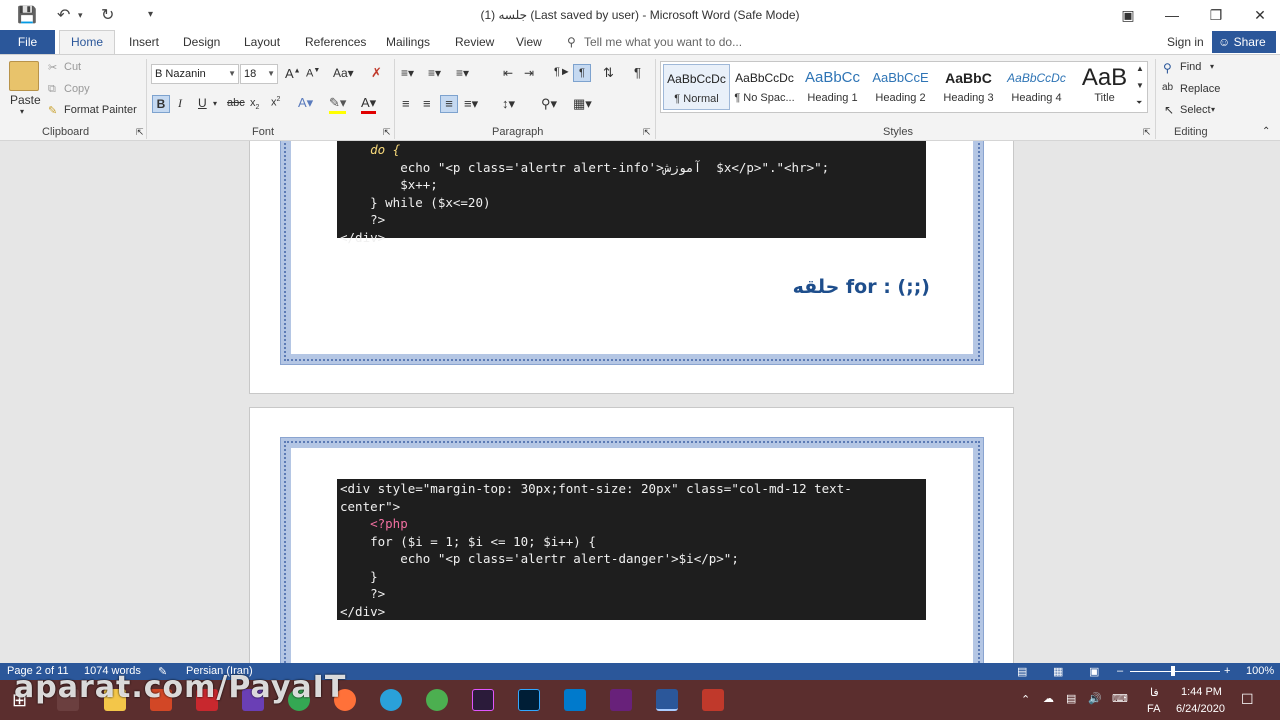  Describe the element at coordinates (713, 700) in the screenshot. I see `app-screen-recorder-icon` at that location.